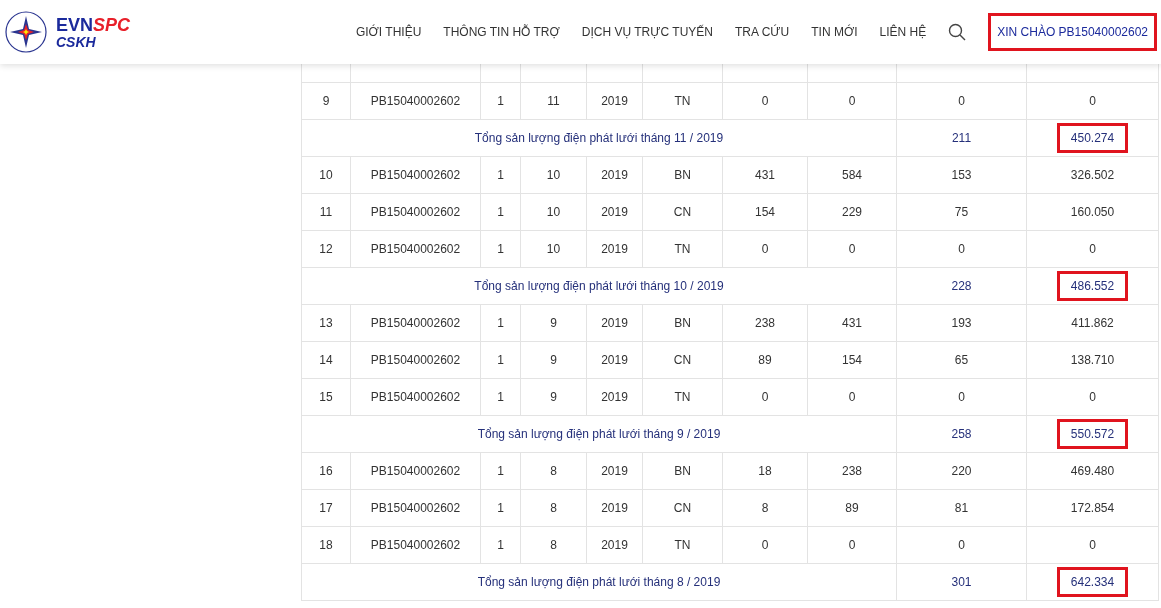 Image resolution: width=1161 pixels, height=608 pixels. Describe the element at coordinates (1072, 32) in the screenshot. I see `greeting-link: XIN CHÀO PB15040002602` at that location.